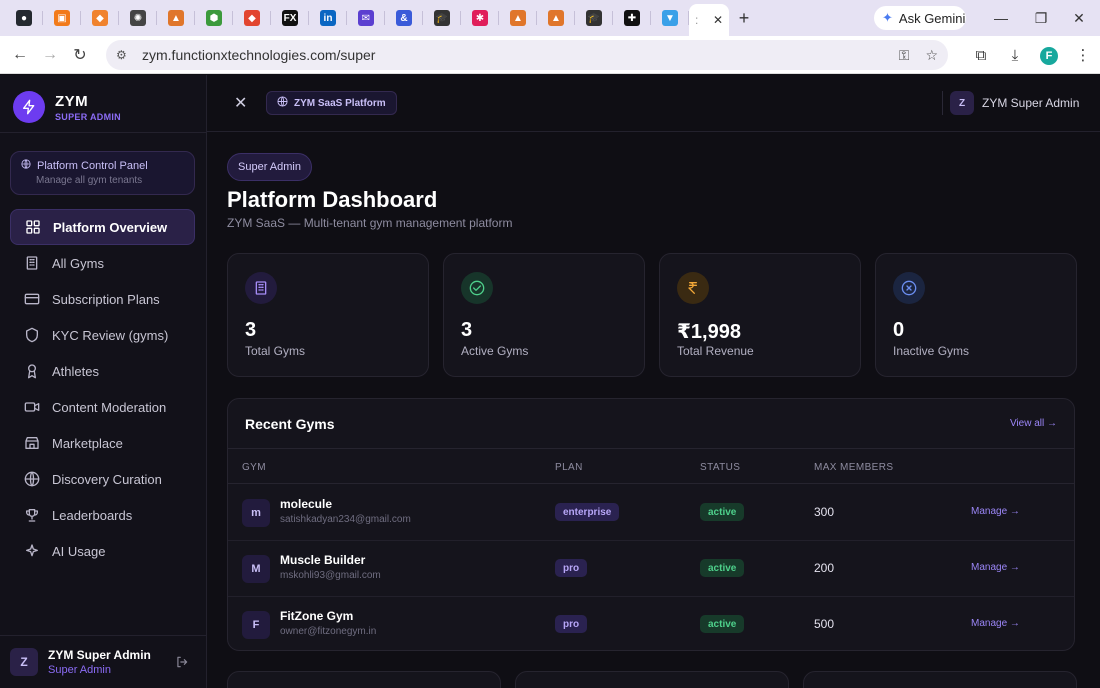 This screenshot has width=1100, height=688. I want to click on stat-card: 3 Active Gyms, so click(544, 315).